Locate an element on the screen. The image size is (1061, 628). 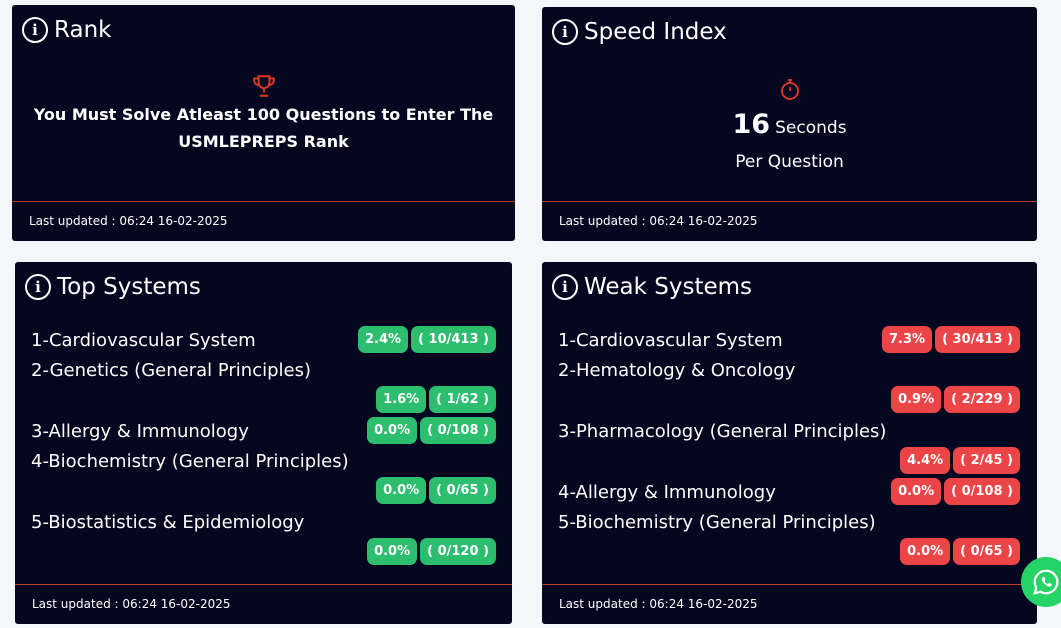
weak-systems-title-text: Weak Systems is located at coordinates (668, 287).